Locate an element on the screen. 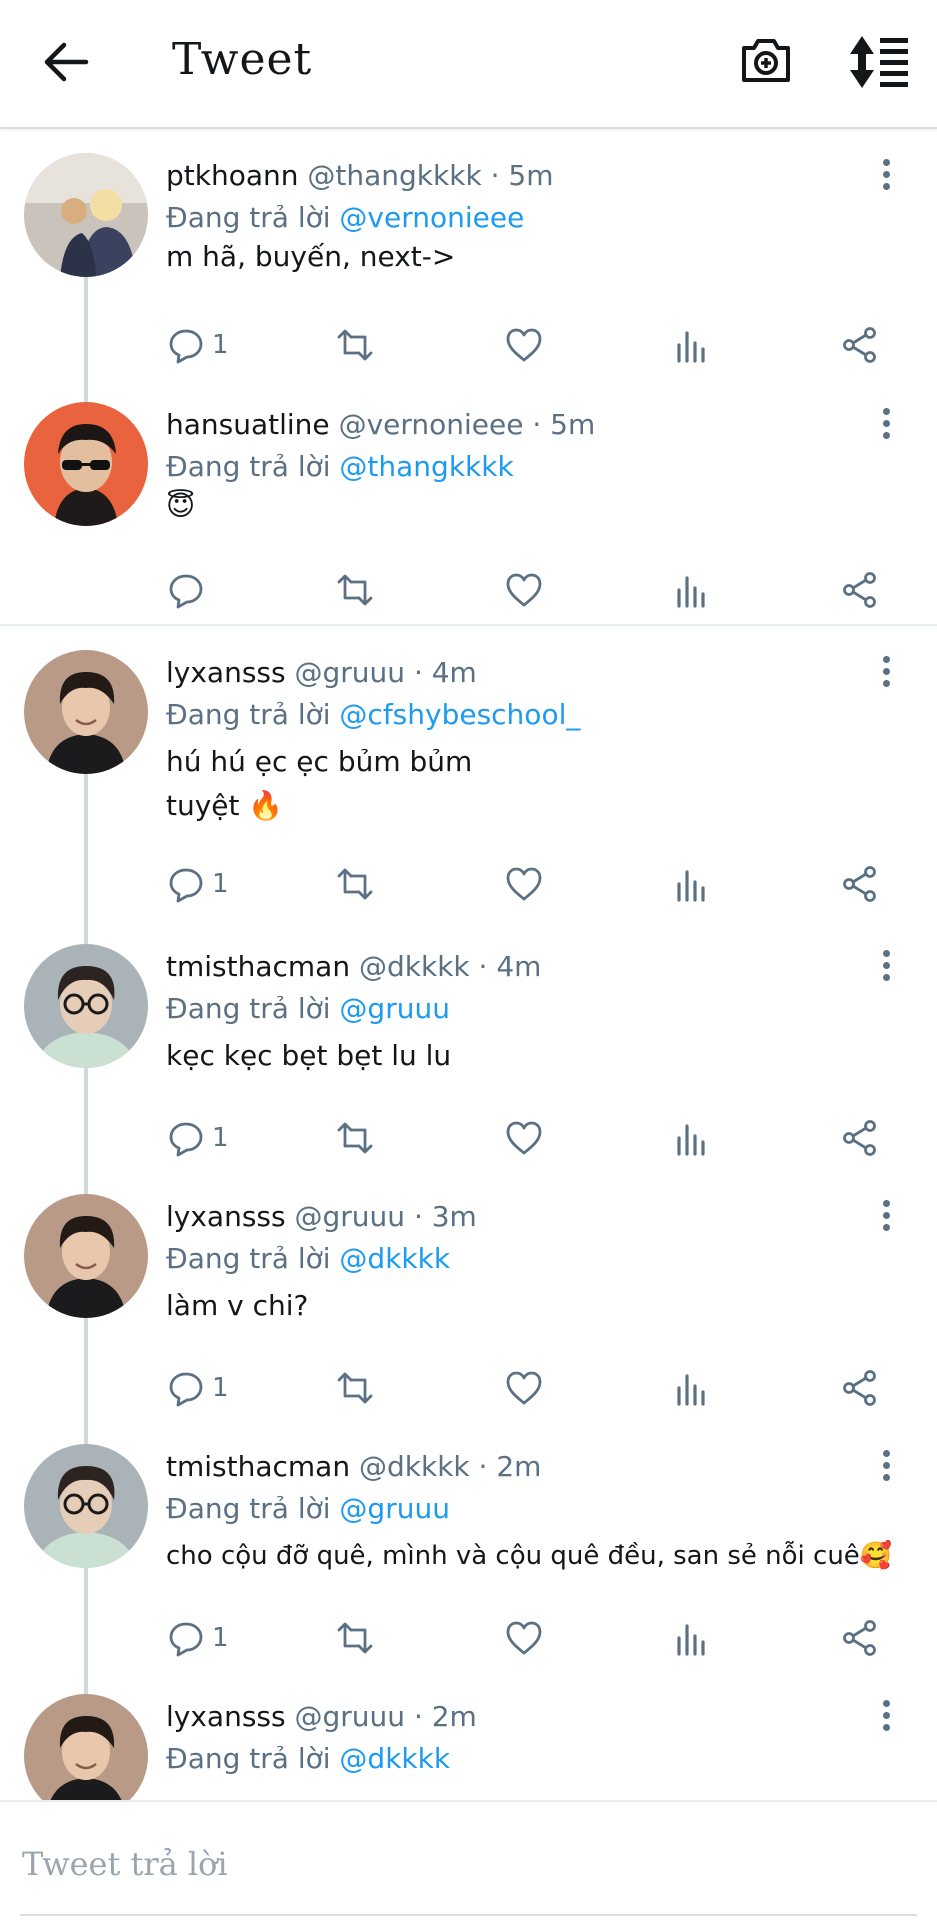  user-handle: @thangkkkk is located at coordinates (394, 175).